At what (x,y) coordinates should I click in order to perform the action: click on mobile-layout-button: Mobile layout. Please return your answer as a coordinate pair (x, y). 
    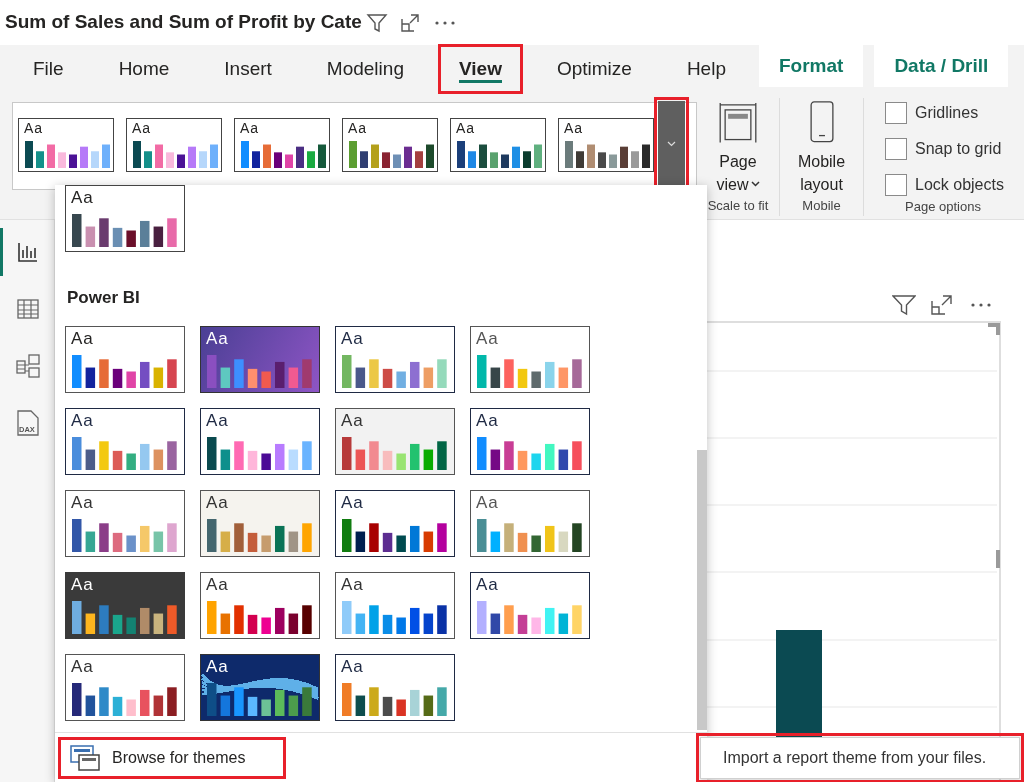
    Looking at the image, I should click on (821, 172).